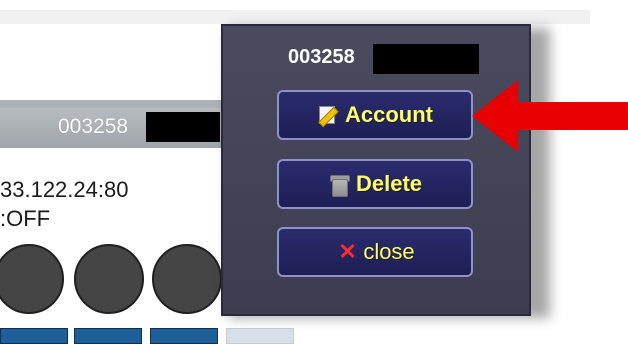  I want to click on delete-button-label: Delete, so click(389, 183).